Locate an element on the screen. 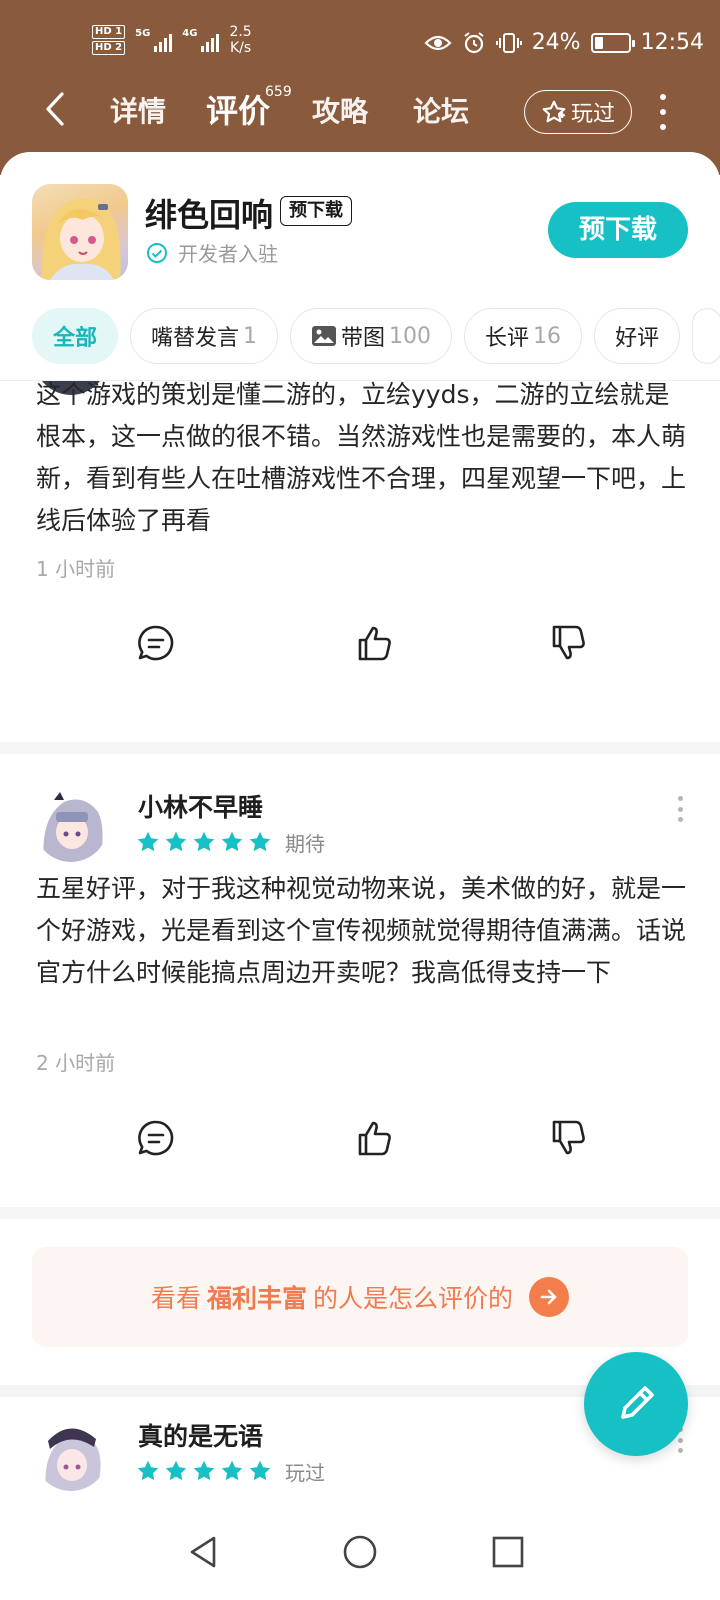  played-button: 玩过 is located at coordinates (578, 112).